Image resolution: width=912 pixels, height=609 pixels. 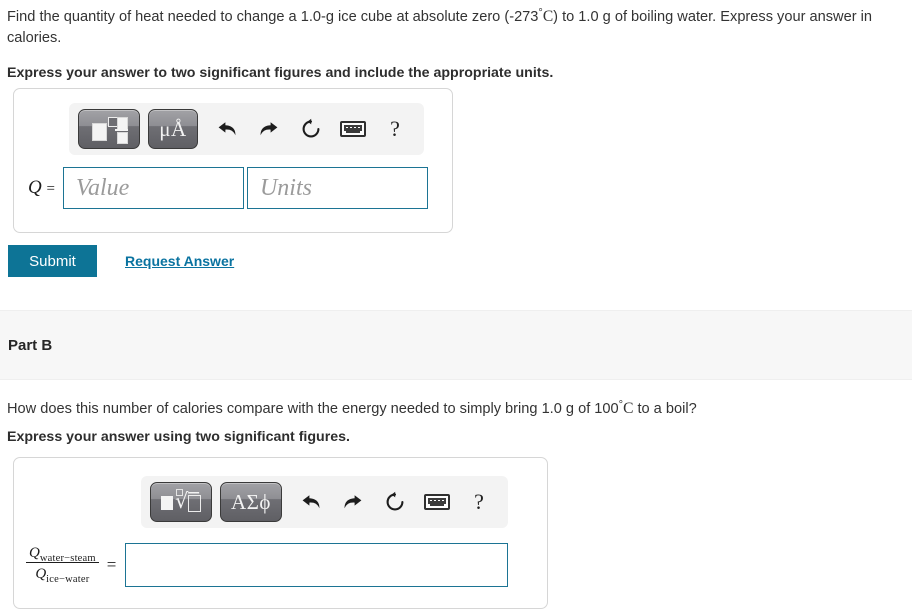 What do you see at coordinates (52, 261) in the screenshot?
I see `submit-button: Submit` at bounding box center [52, 261].